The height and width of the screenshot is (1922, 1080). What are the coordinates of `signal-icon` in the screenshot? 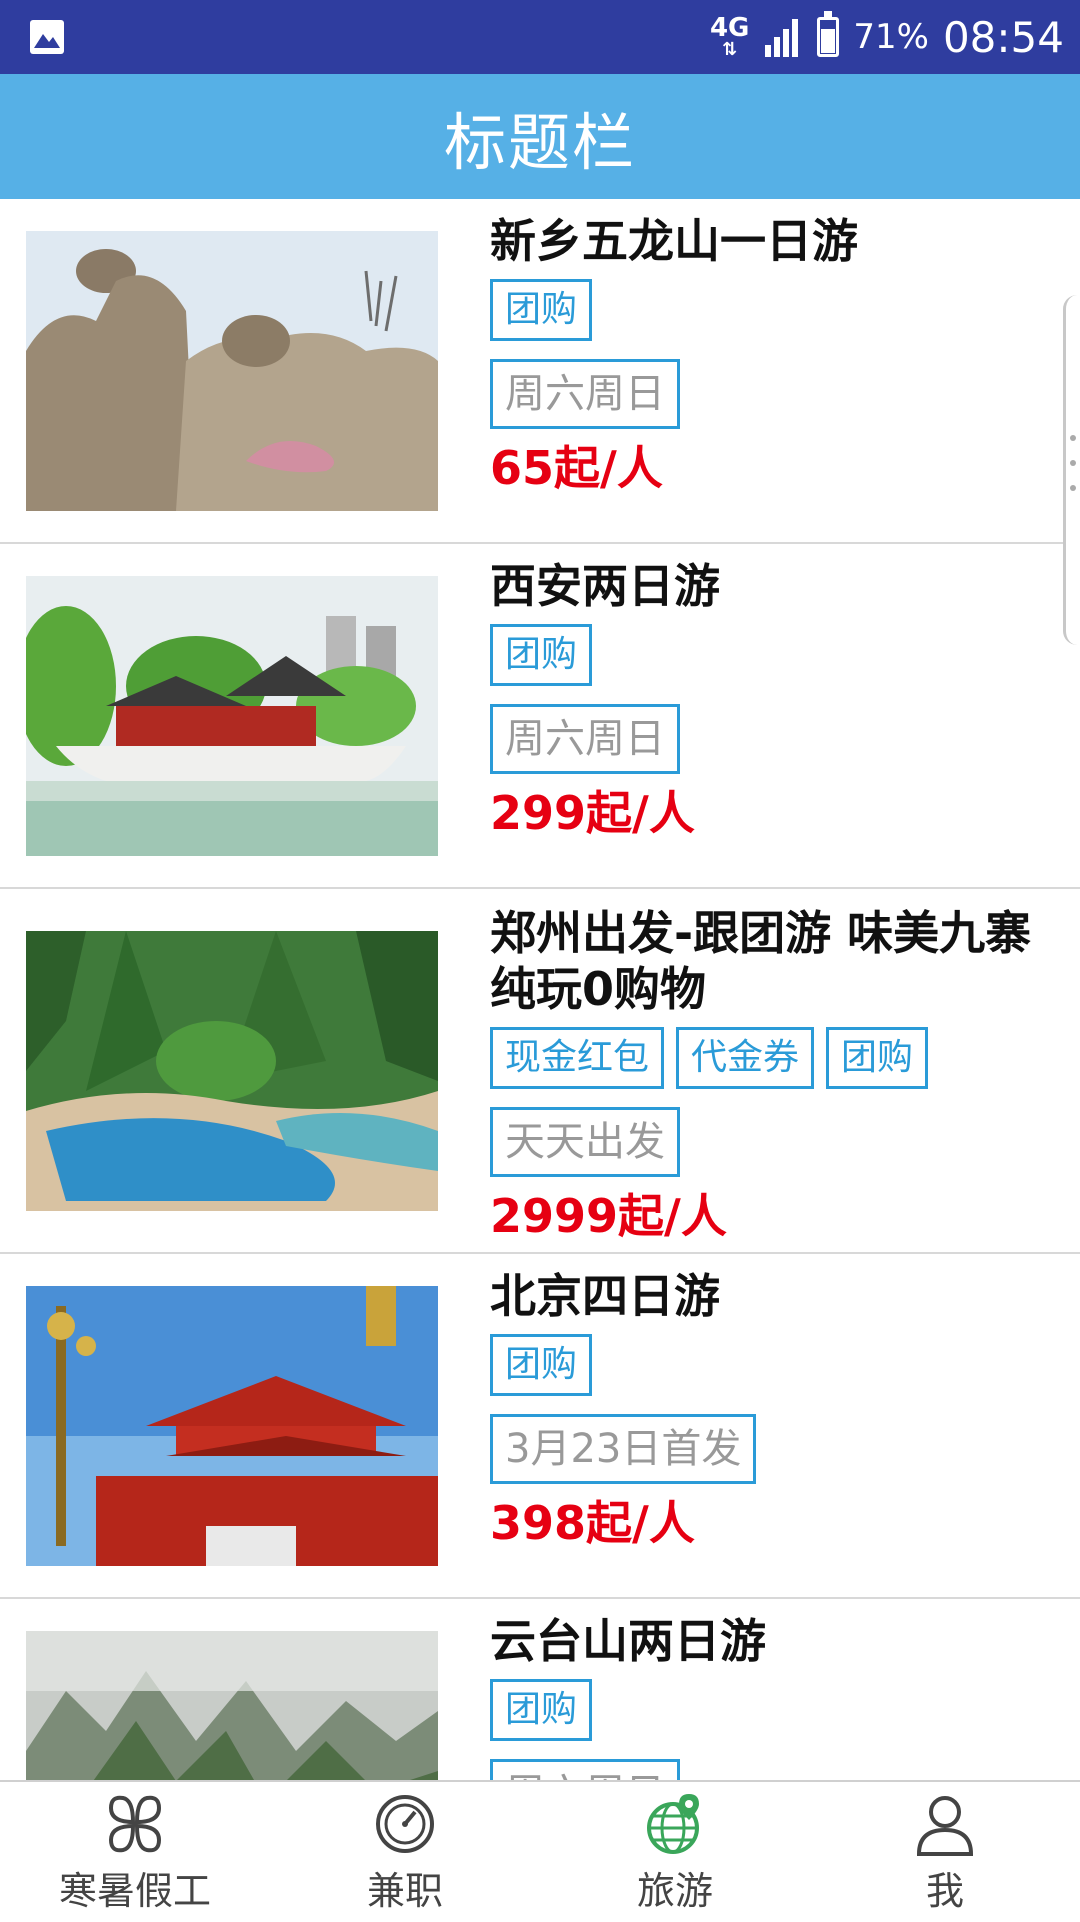 It's located at (782, 38).